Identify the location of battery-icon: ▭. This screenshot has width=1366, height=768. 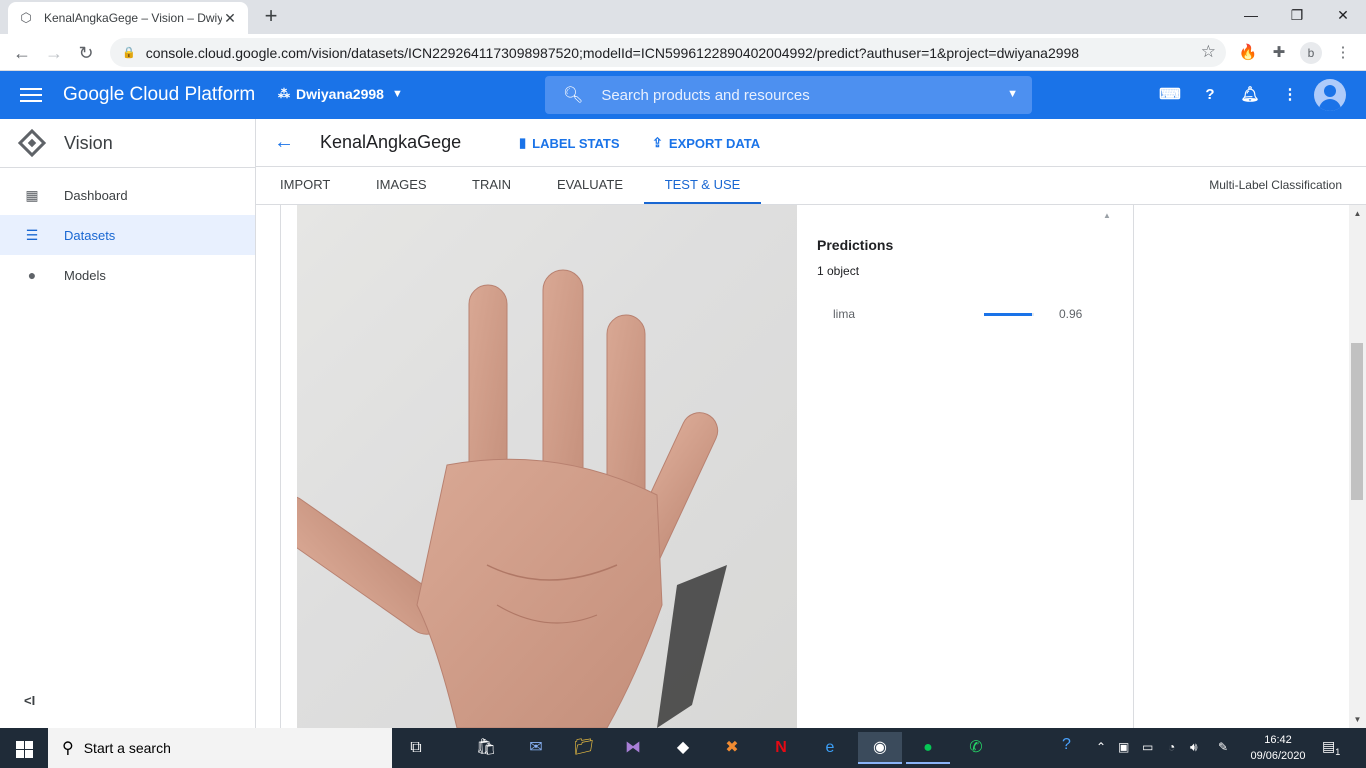
(1147, 747).